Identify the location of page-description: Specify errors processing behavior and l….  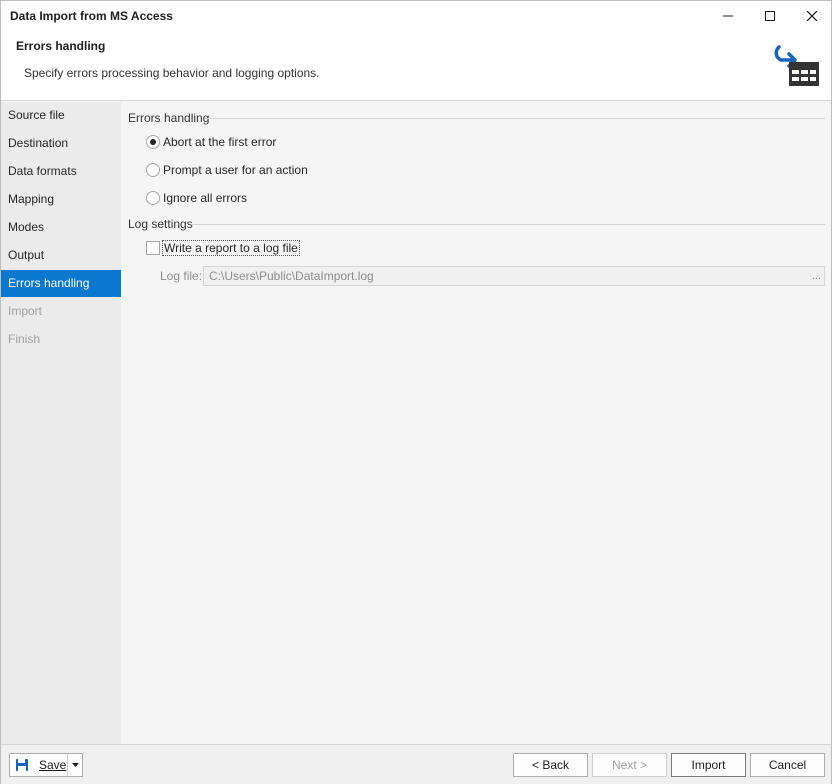
(172, 73).